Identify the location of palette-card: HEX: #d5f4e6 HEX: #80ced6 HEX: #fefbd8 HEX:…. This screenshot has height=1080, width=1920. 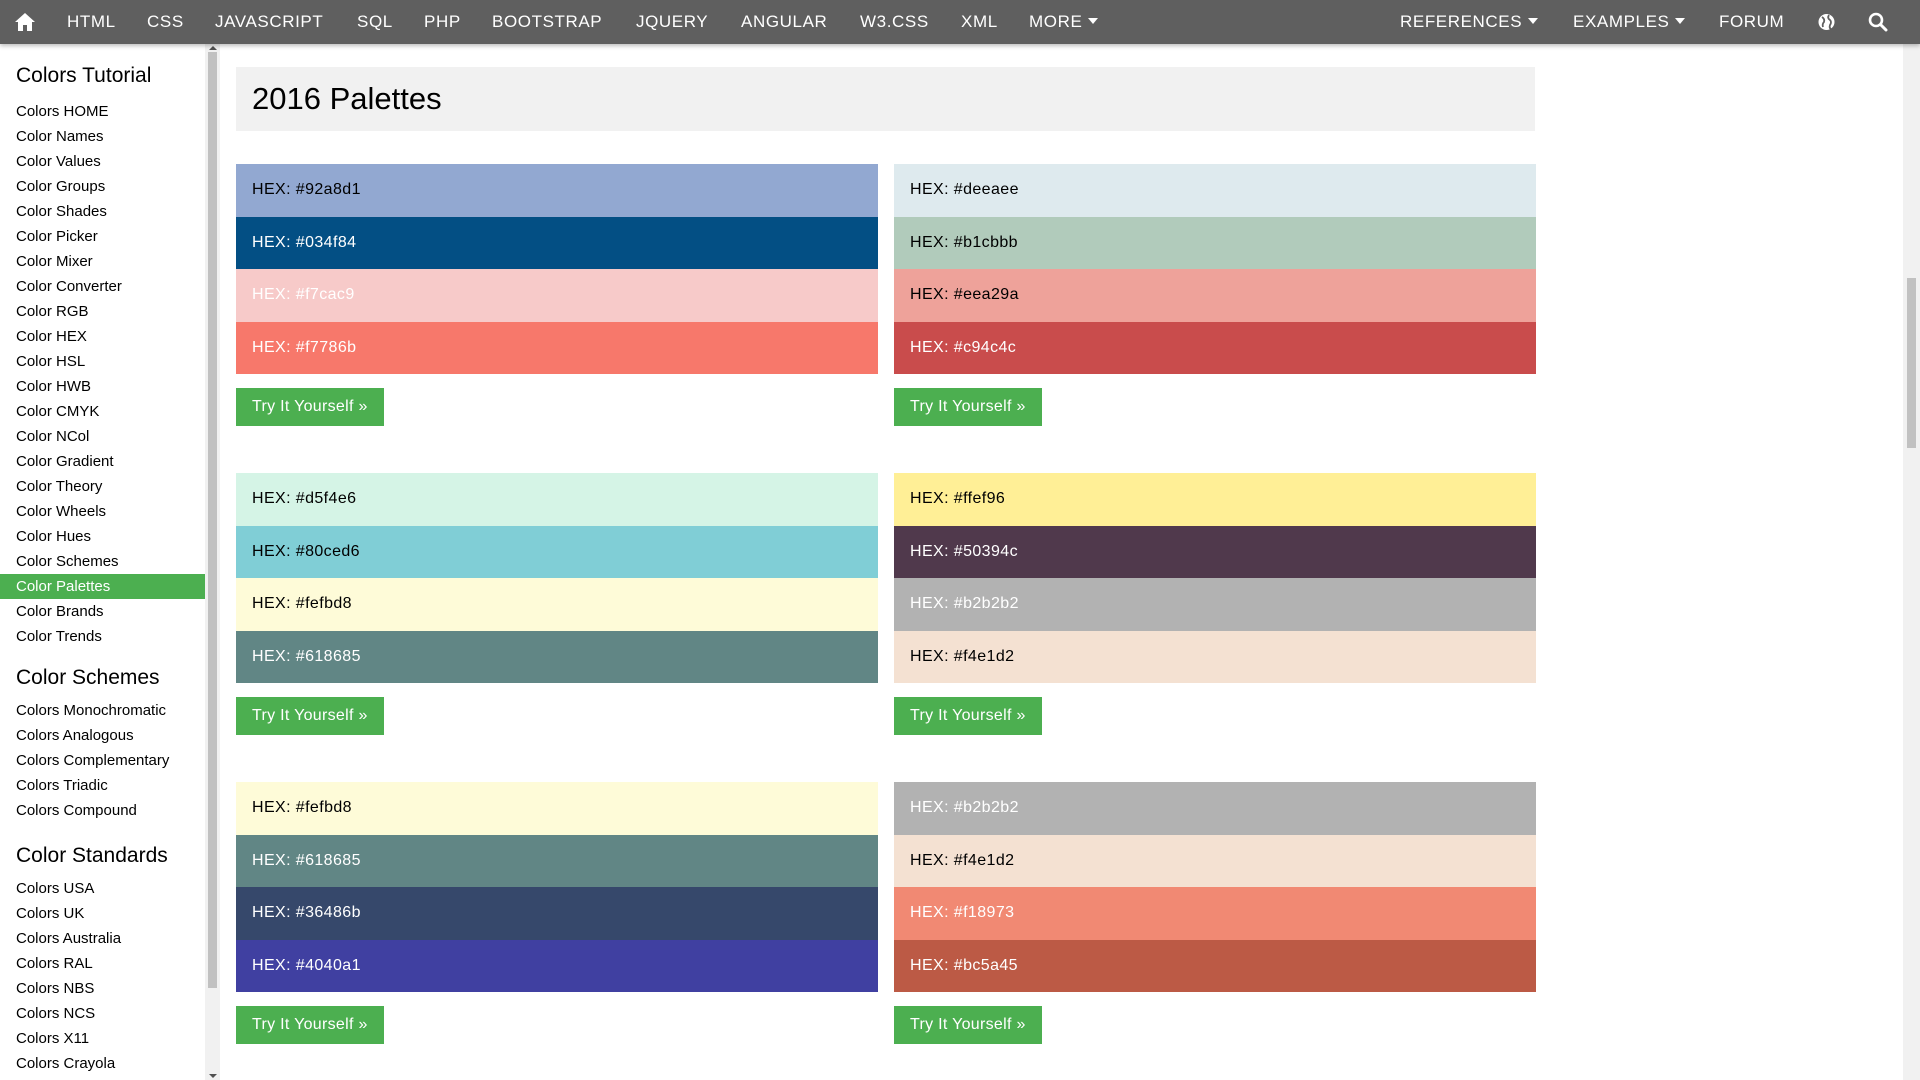
(557, 604).